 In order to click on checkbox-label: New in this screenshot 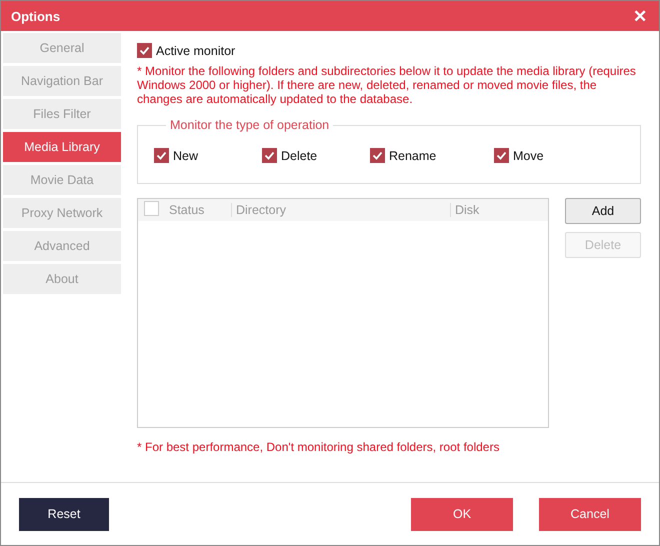, I will do `click(185, 155)`.